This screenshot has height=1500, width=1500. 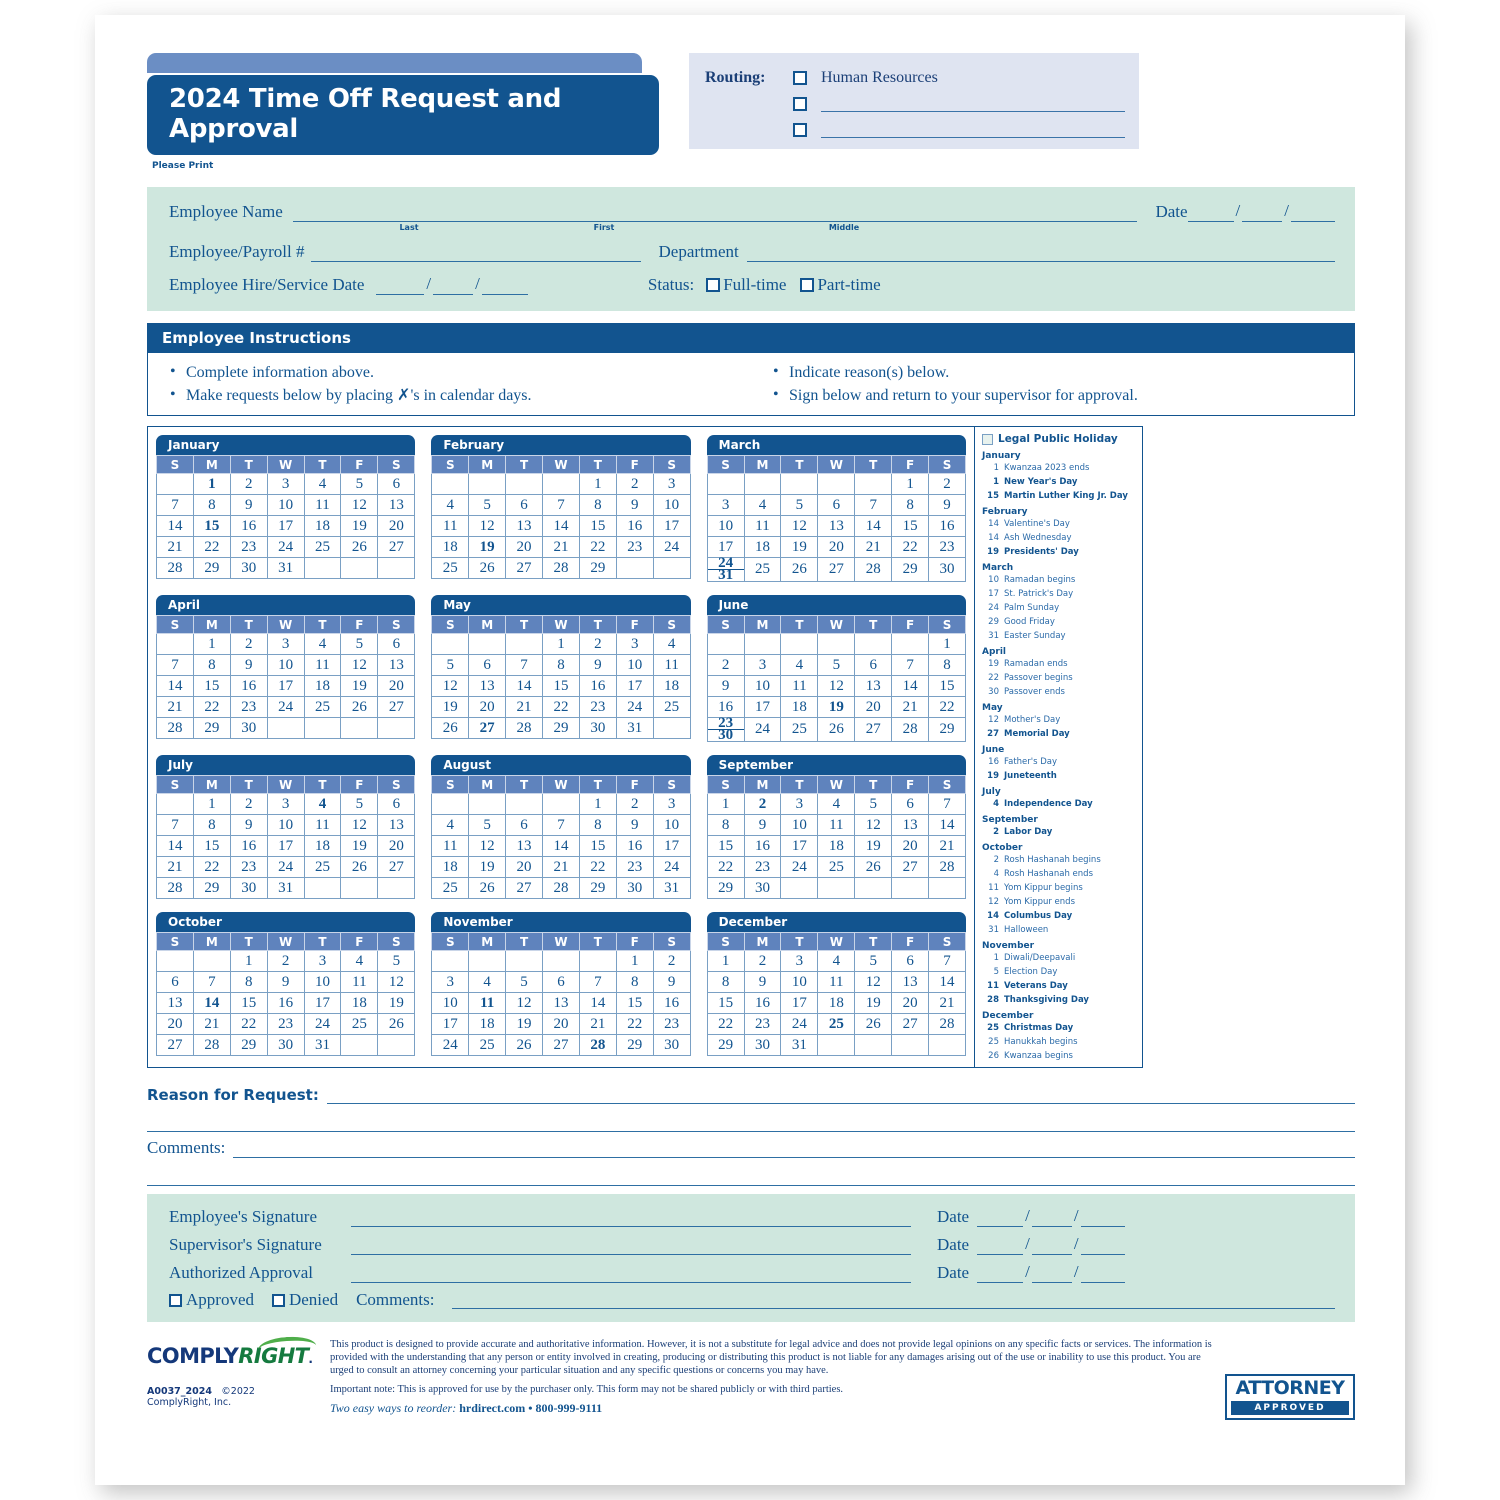 I want to click on comments-input, so click(x=794, y=1149).